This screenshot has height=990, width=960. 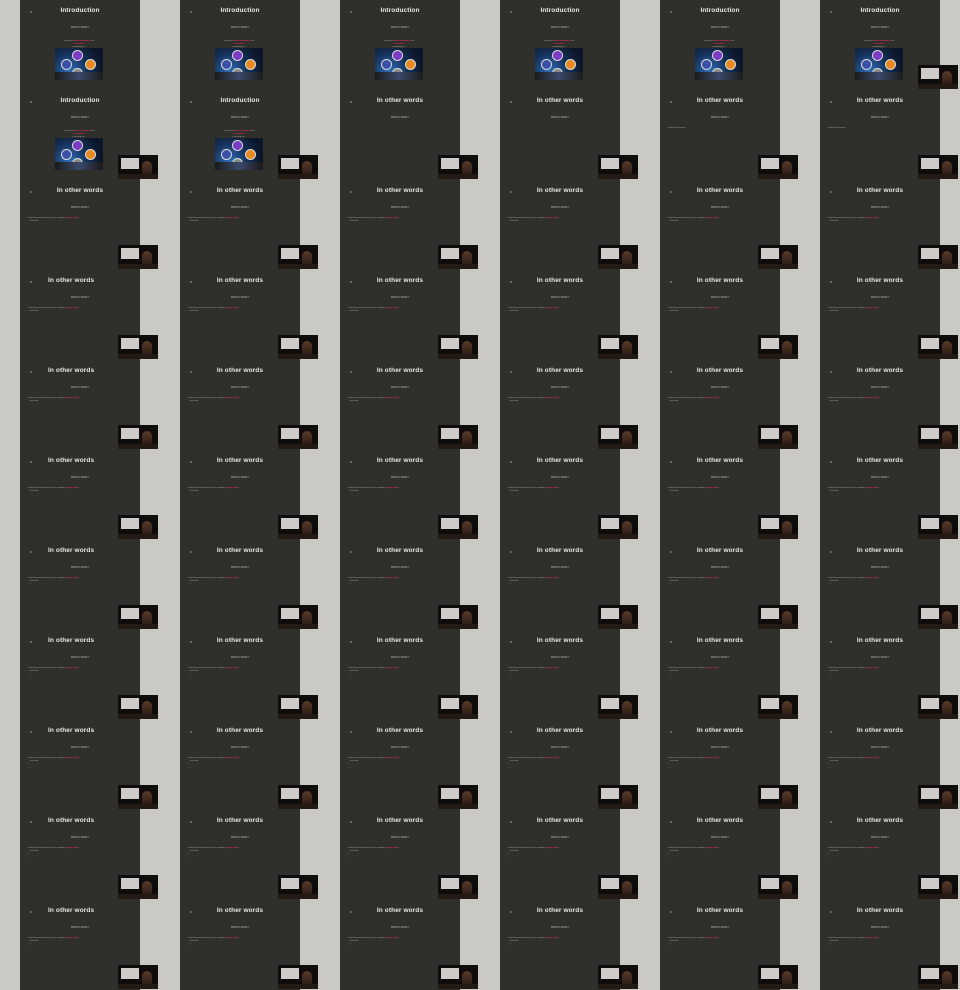 What do you see at coordinates (310, 45) in the screenshot?
I see `frame-right-margin` at bounding box center [310, 45].